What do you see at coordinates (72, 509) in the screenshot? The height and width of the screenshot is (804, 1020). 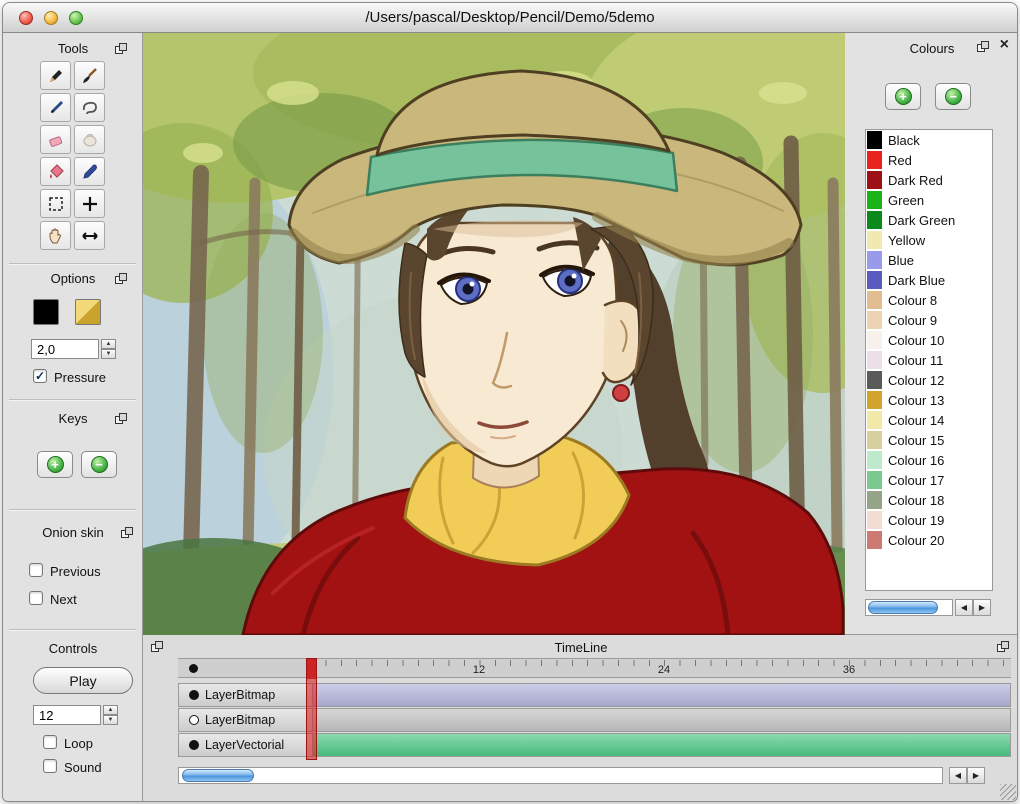 I see `divider` at bounding box center [72, 509].